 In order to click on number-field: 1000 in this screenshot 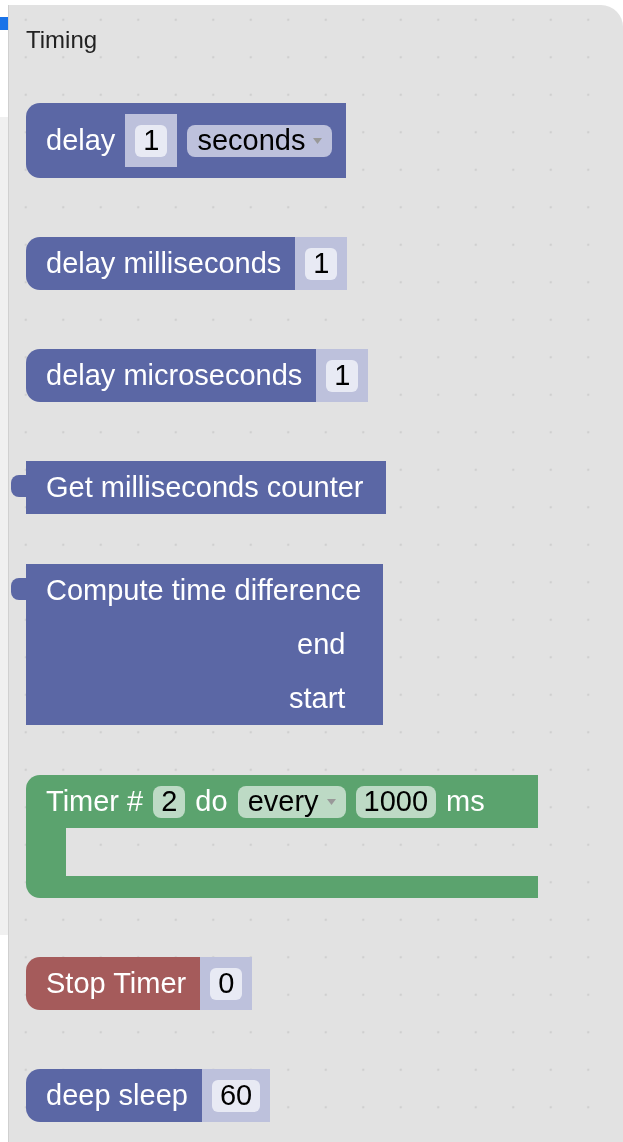, I will do `click(396, 801)`.